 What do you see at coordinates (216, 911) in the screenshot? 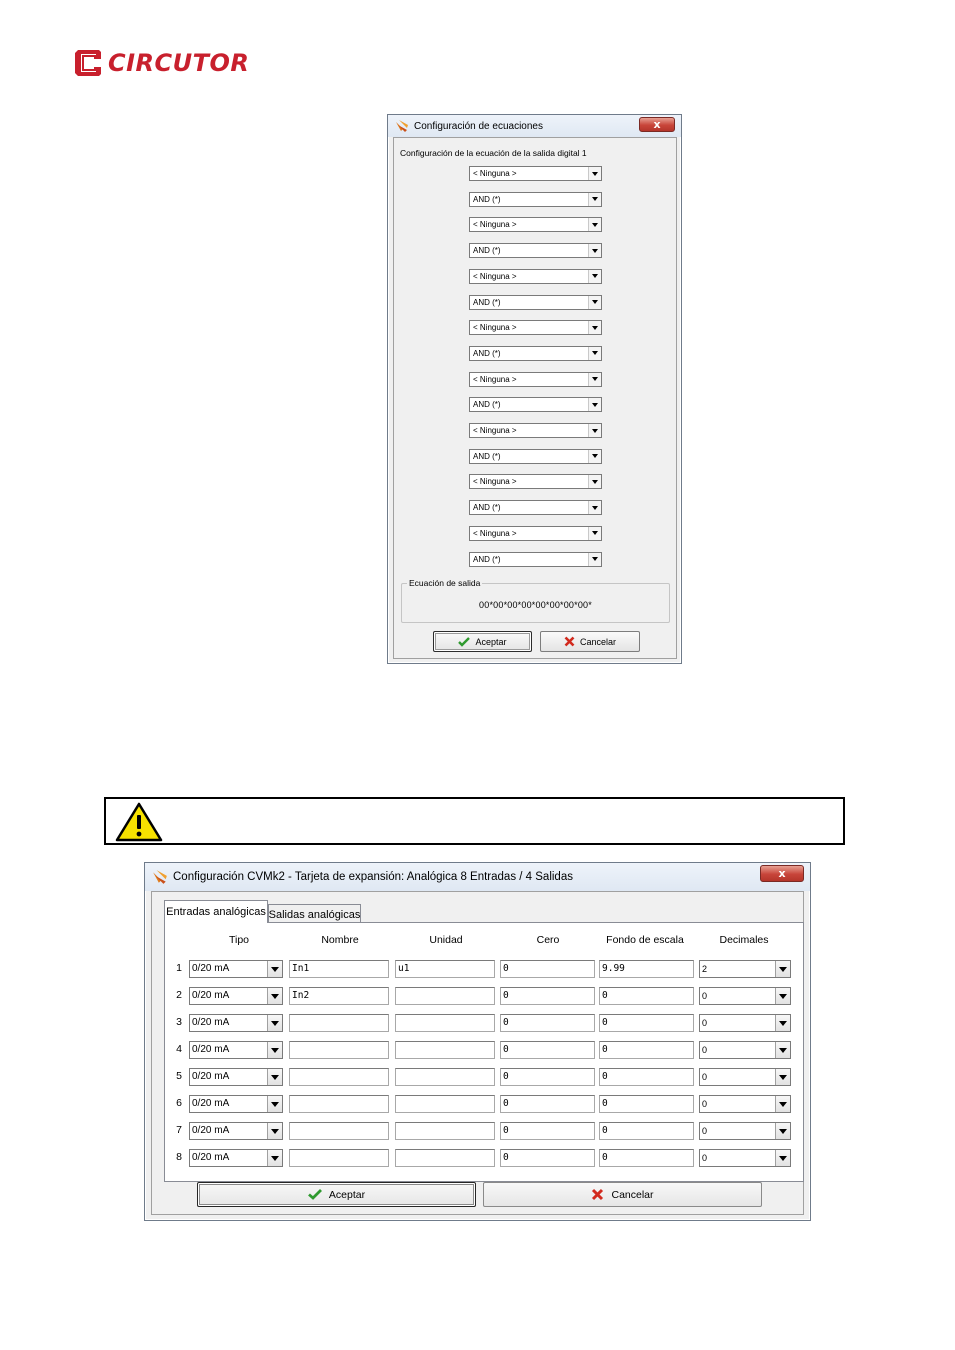
I see `tab-entradas-analogicas: Entradas analógicas` at bounding box center [216, 911].